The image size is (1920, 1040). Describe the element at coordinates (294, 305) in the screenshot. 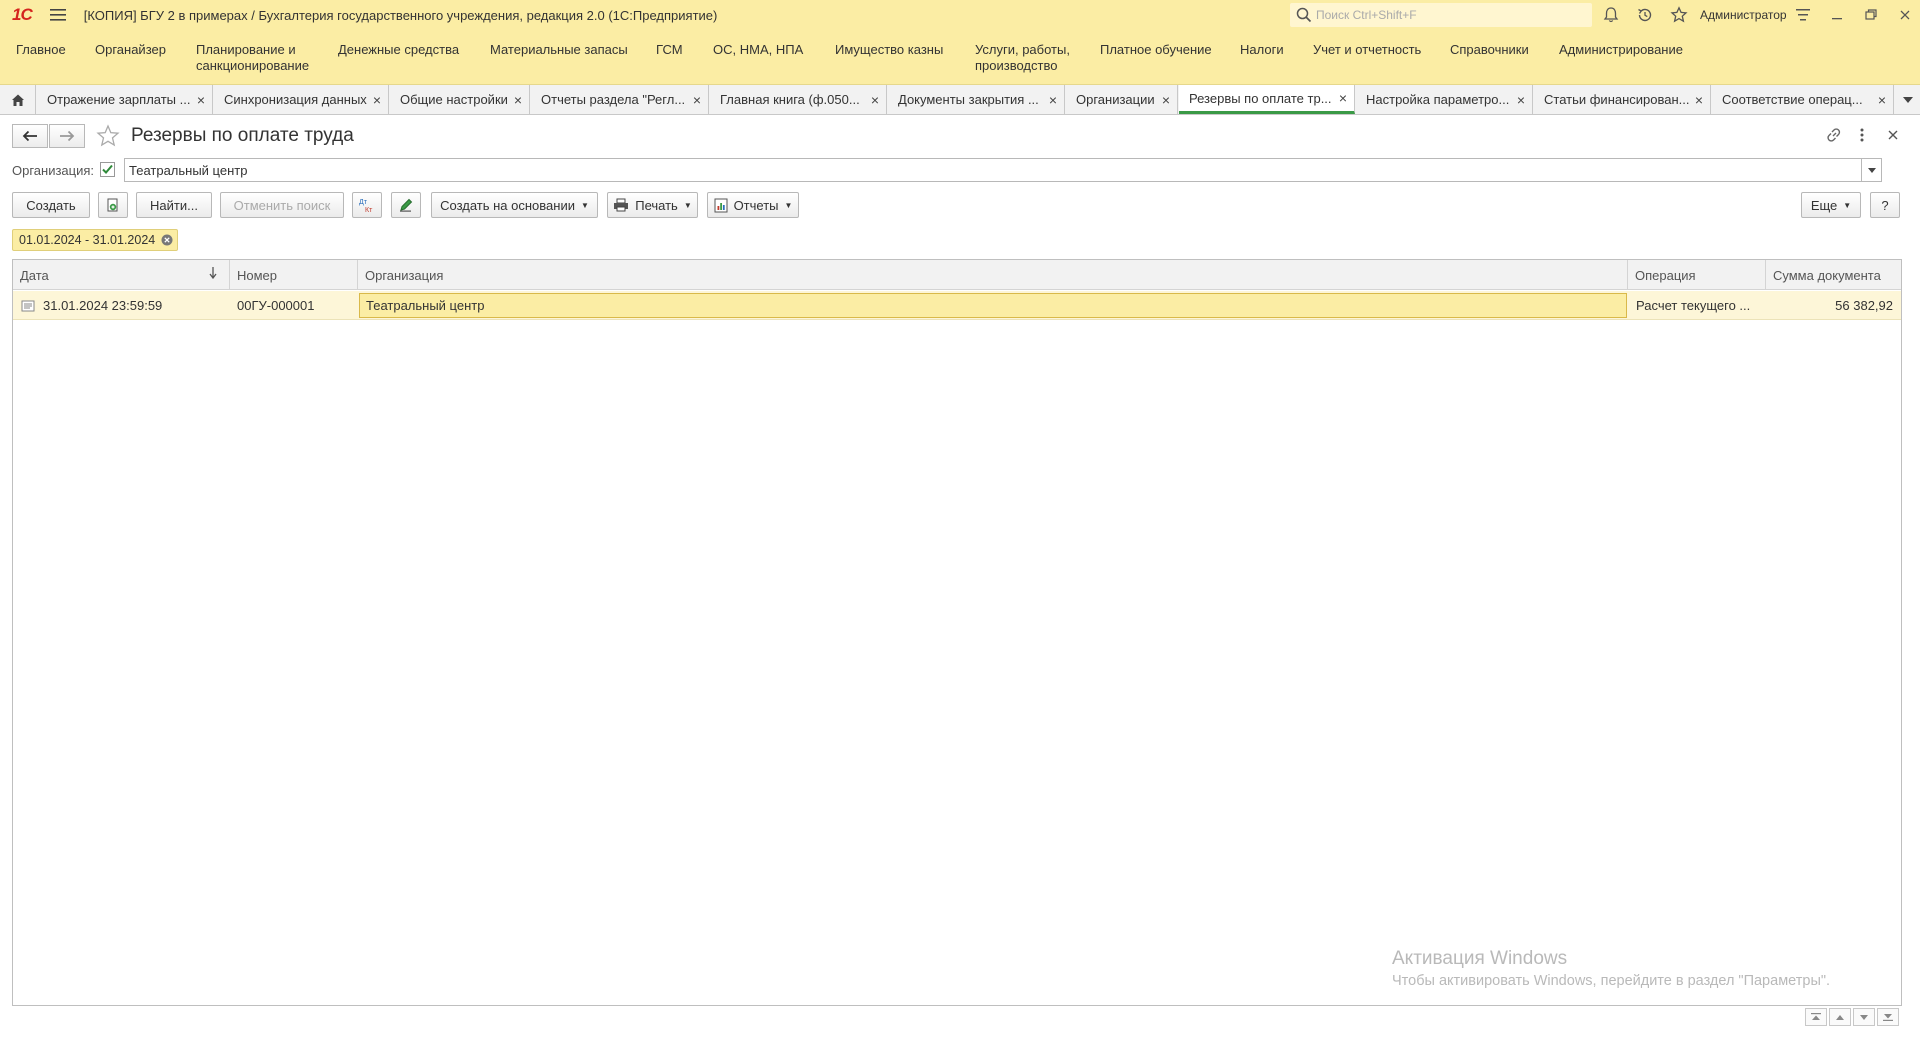

I see `cell-number: 00ГУ-000001` at that location.